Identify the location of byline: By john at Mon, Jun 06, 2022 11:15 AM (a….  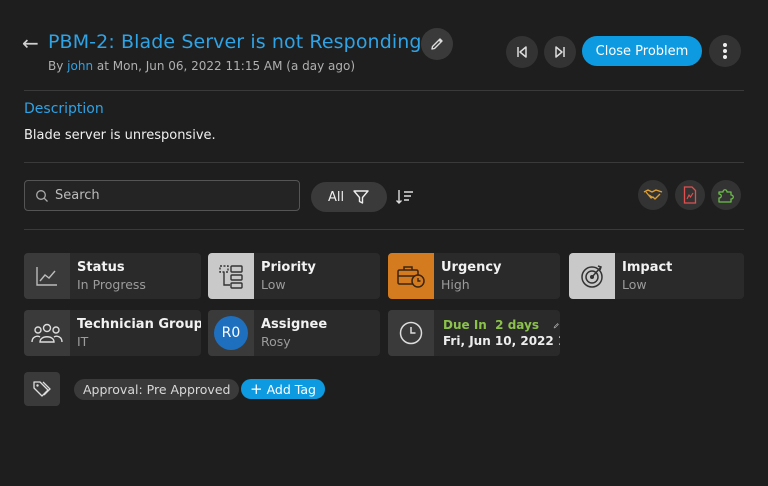
(202, 66).